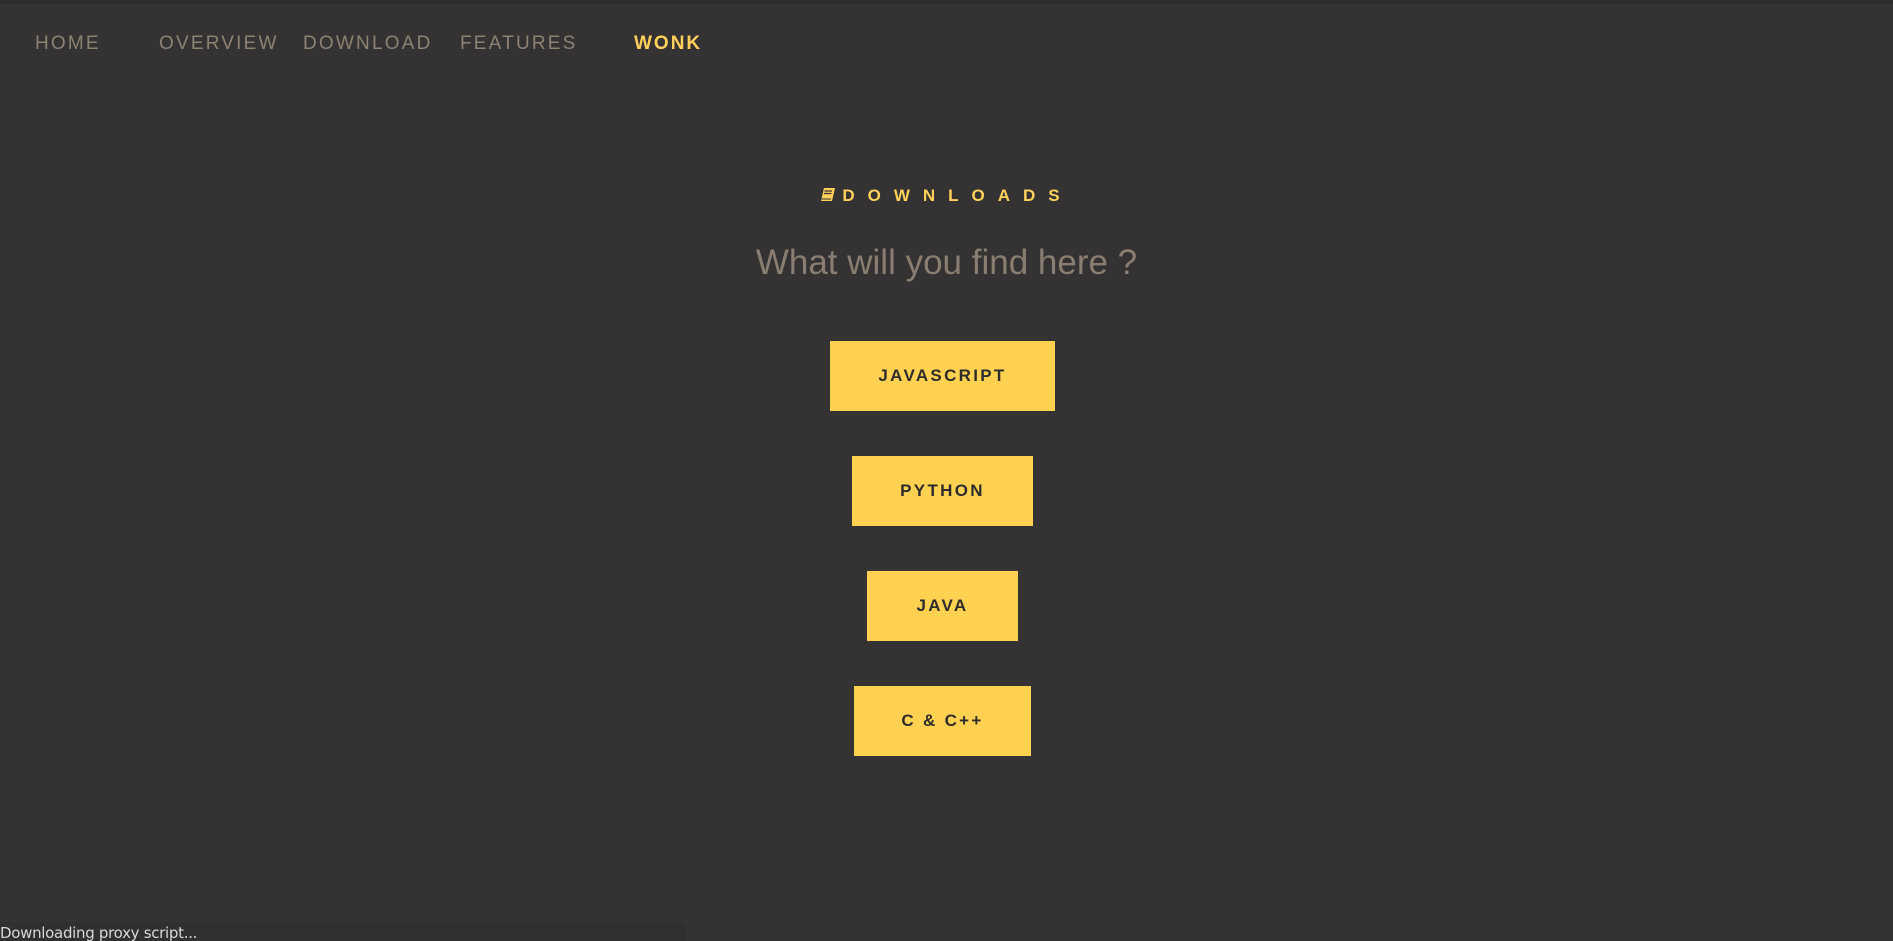 This screenshot has width=1893, height=941. I want to click on python-download-button: PYTHON, so click(942, 491).